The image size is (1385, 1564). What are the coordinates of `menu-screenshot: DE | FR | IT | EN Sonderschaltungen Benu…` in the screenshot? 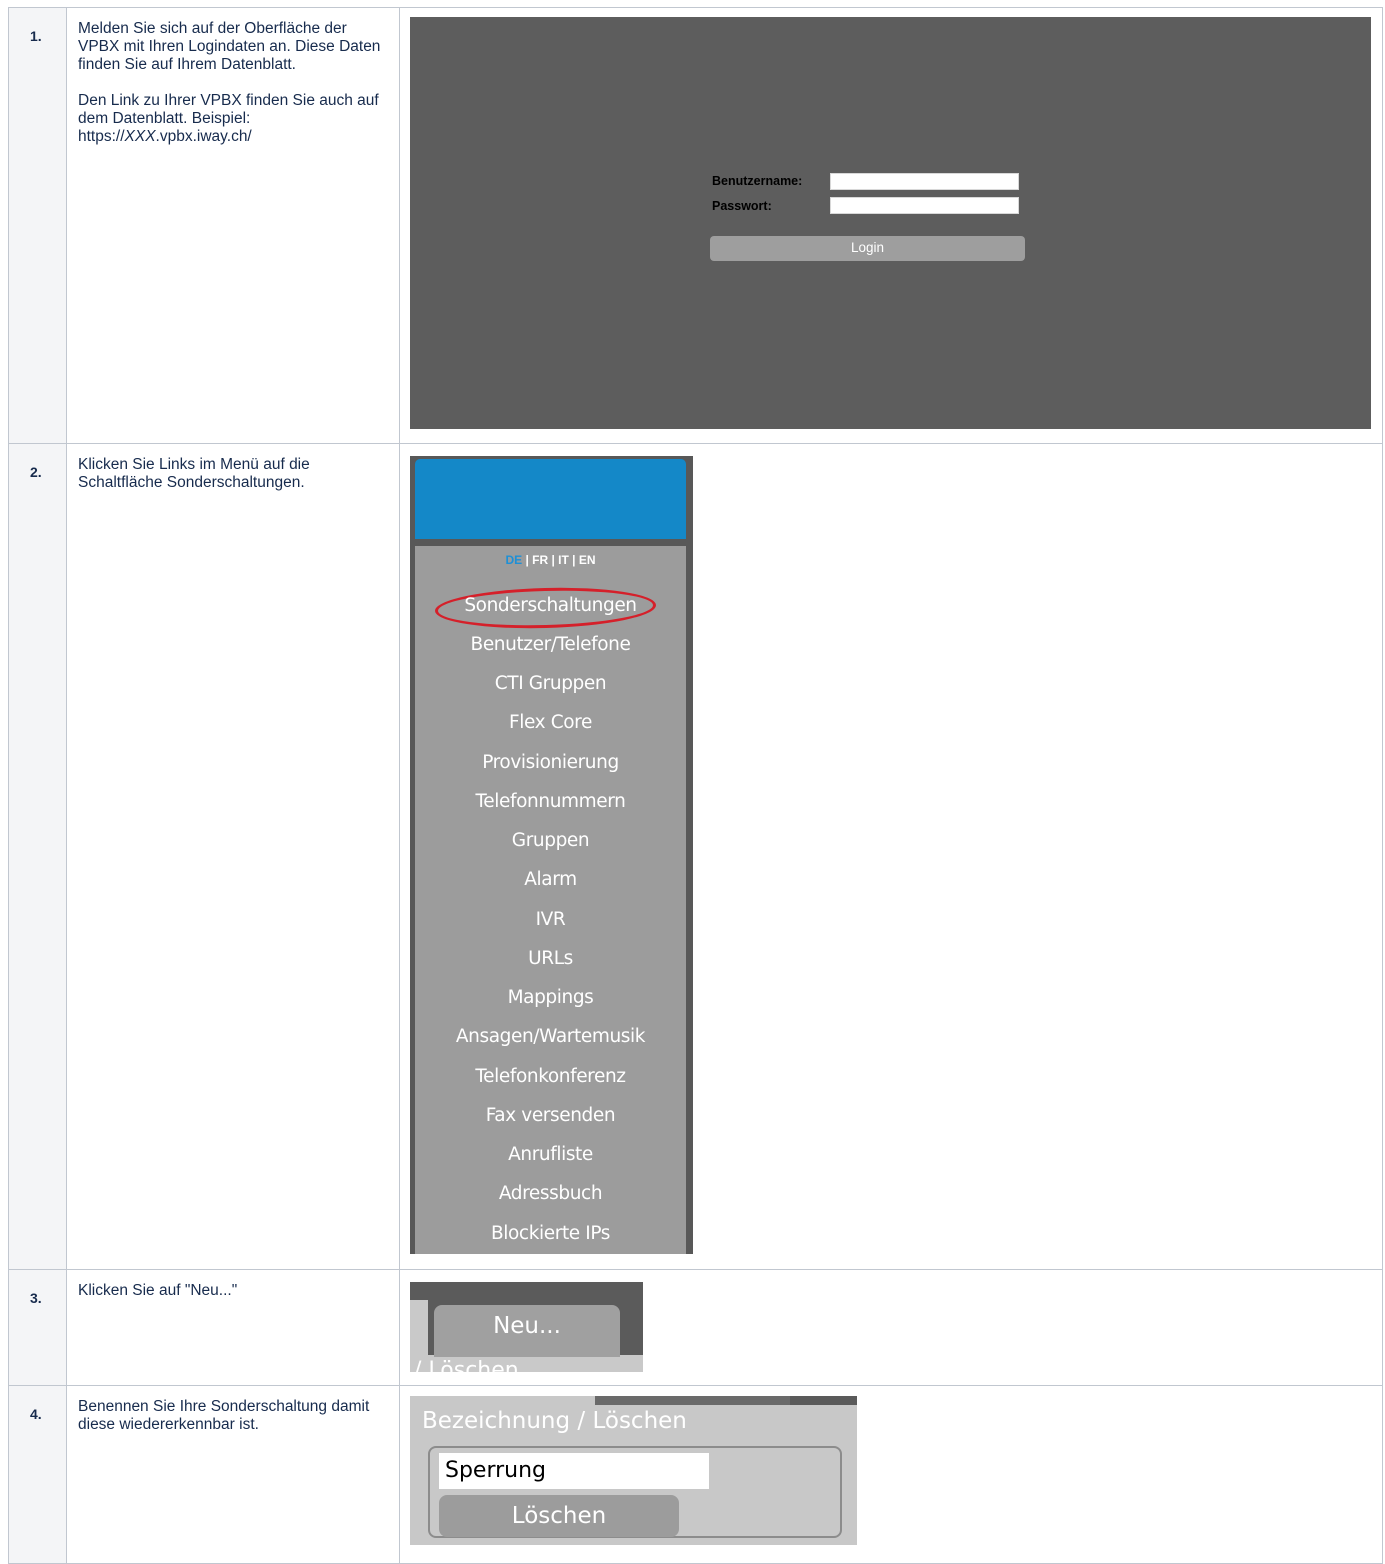 It's located at (551, 855).